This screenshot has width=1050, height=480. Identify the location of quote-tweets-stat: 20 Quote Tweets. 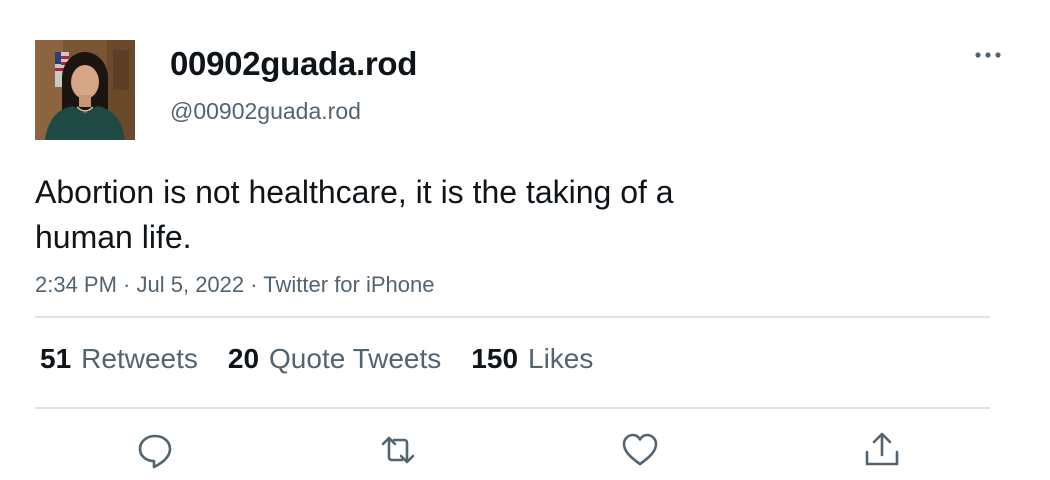
(334, 359).